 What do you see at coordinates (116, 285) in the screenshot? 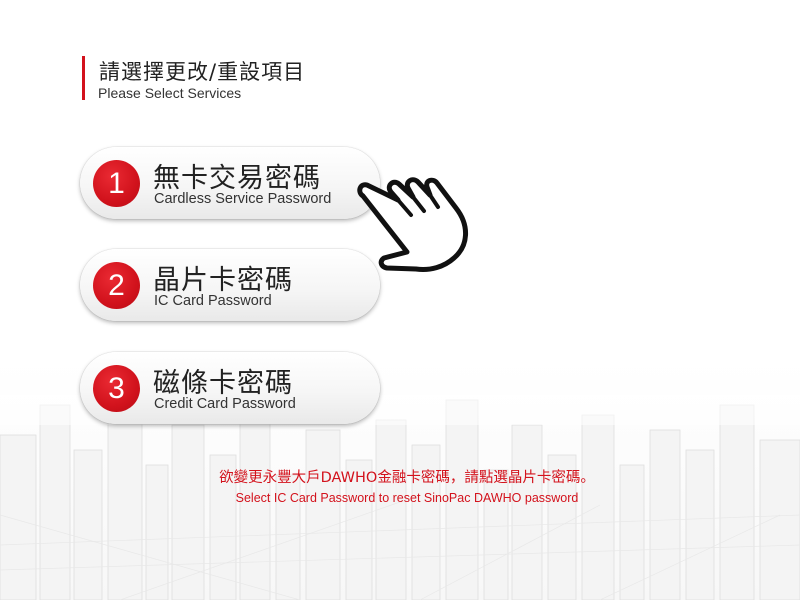
I see `option-number-badge: 2` at bounding box center [116, 285].